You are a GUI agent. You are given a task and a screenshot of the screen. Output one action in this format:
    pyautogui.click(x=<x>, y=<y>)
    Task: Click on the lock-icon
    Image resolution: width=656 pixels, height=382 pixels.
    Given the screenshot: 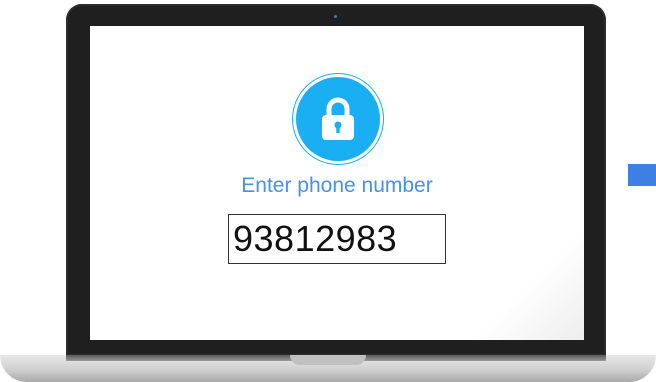 What is the action you would take?
    pyautogui.click(x=338, y=118)
    